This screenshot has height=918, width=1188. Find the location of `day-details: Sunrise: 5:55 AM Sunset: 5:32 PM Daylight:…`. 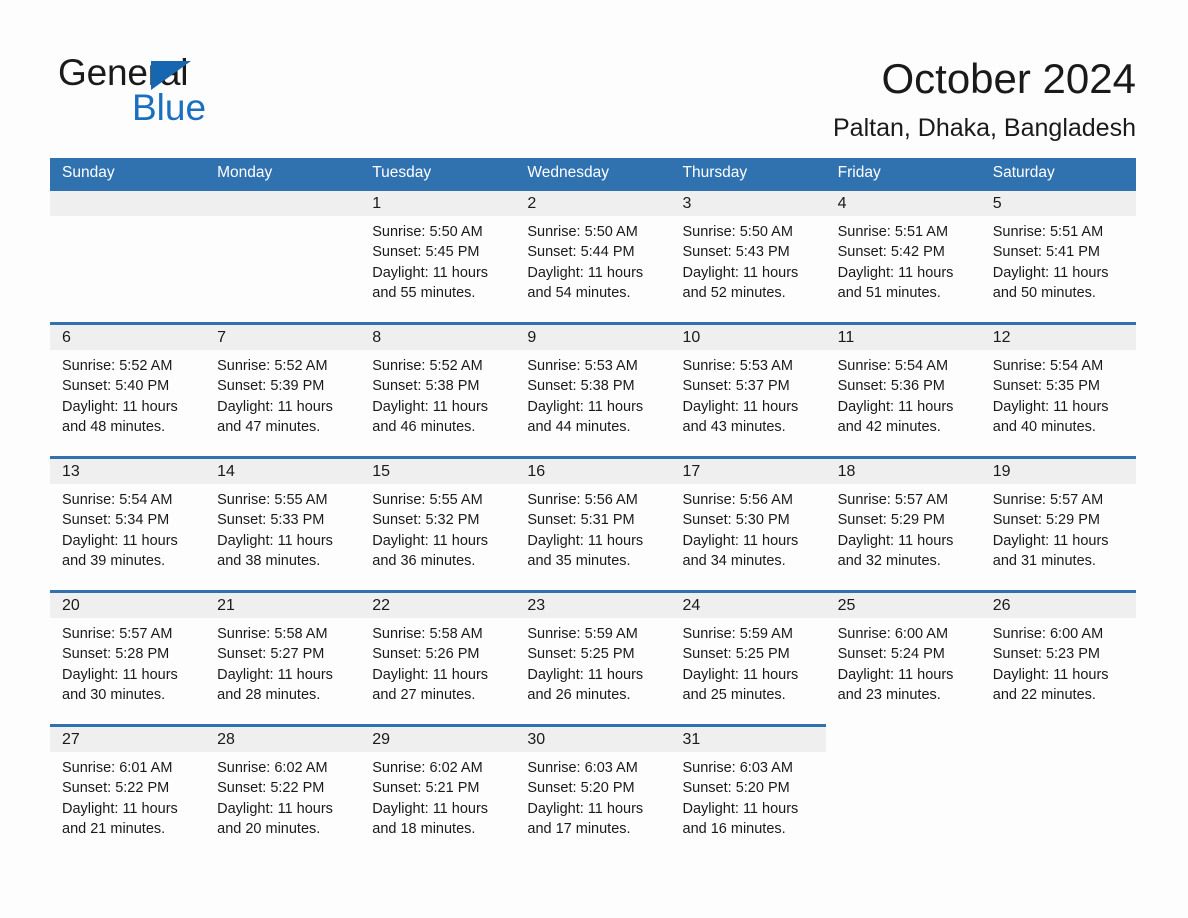

day-details: Sunrise: 5:55 AM Sunset: 5:32 PM Daylight:… is located at coordinates (438, 537).